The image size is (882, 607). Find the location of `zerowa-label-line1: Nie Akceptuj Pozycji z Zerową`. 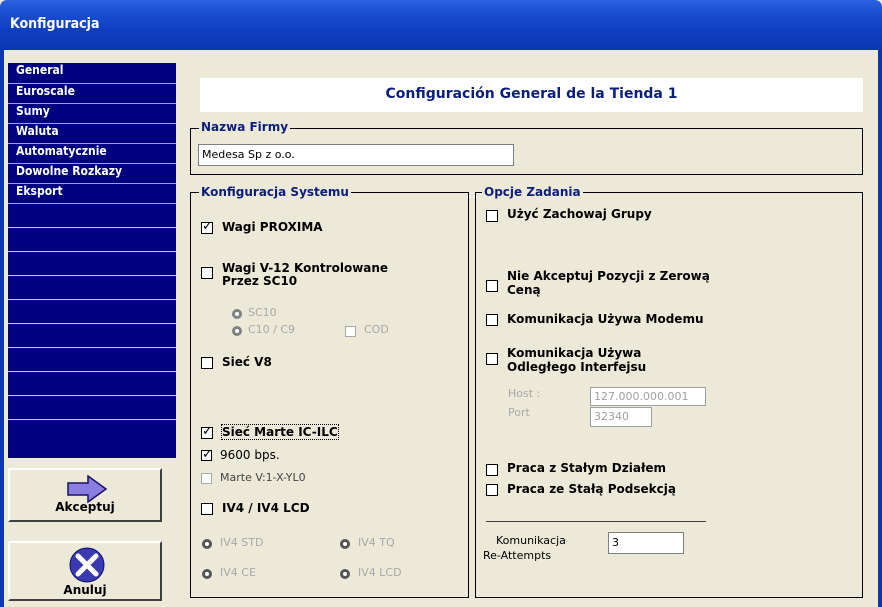

zerowa-label-line1: Nie Akceptuj Pozycji z Zerową is located at coordinates (608, 276).